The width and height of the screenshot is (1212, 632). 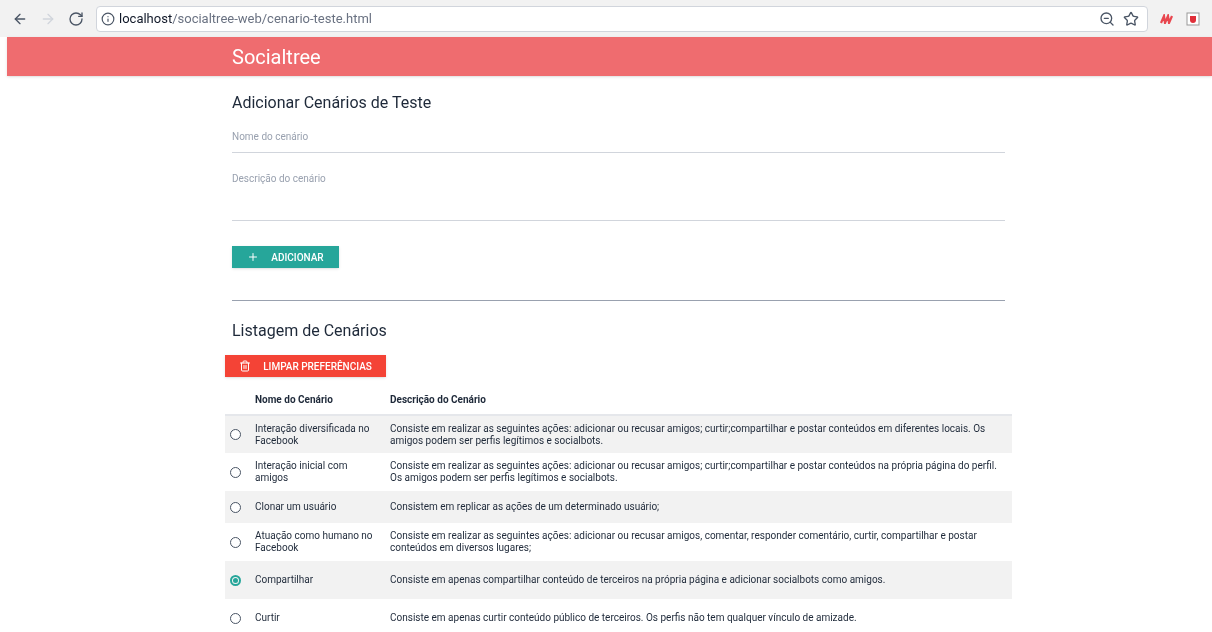 What do you see at coordinates (623, 617) in the screenshot?
I see `table-cell: Consiste em apenas curtir conteúdo público de terceiros. Os perfis não tem qualquer vínculo de amizade.` at bounding box center [623, 617].